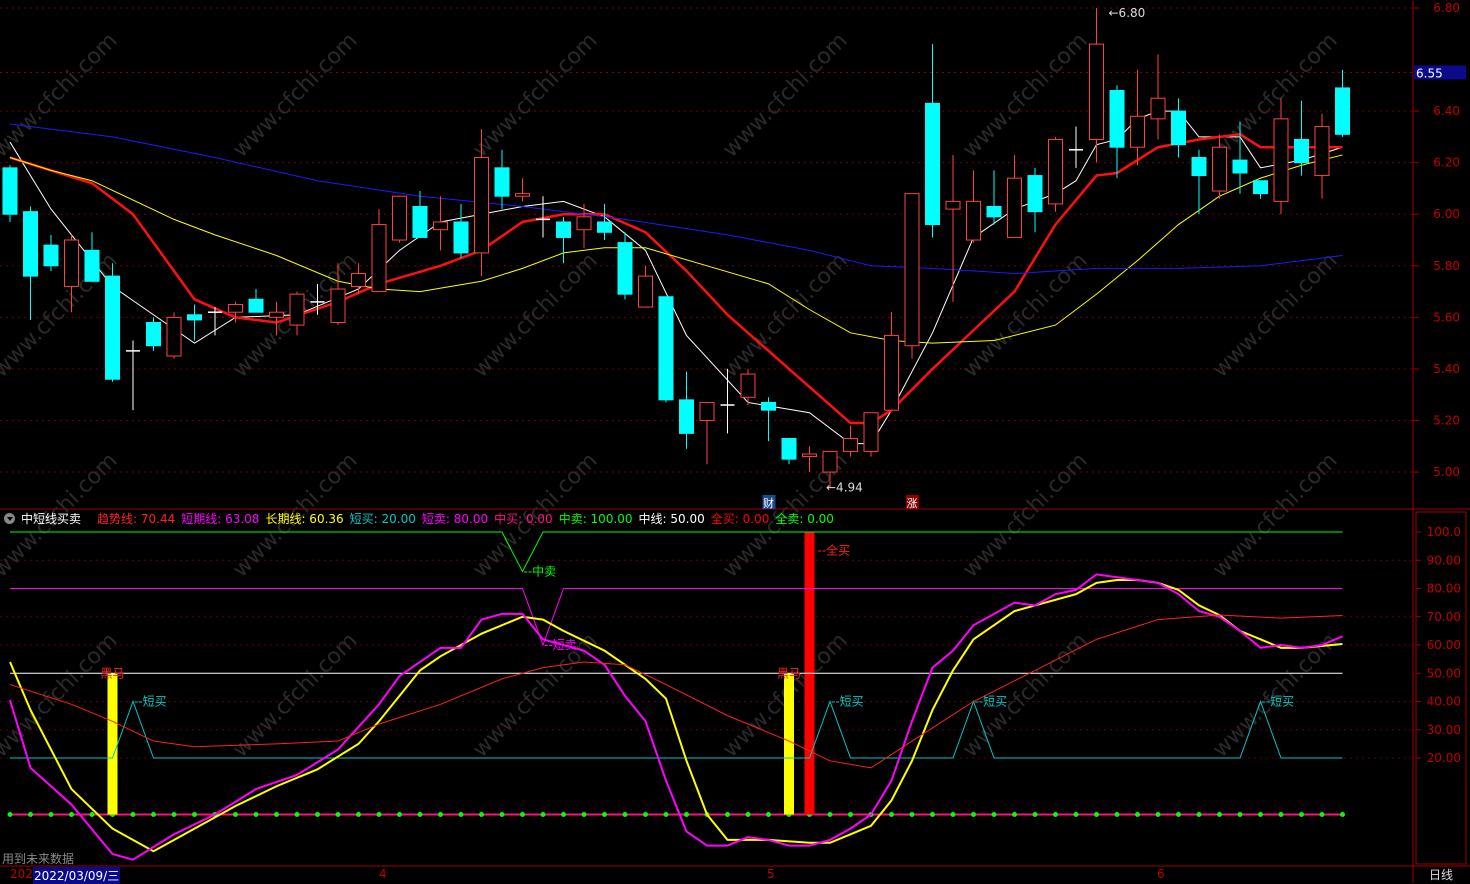 The height and width of the screenshot is (884, 1470). What do you see at coordinates (844, 488) in the screenshot?
I see `min-price-label: ←4.94` at bounding box center [844, 488].